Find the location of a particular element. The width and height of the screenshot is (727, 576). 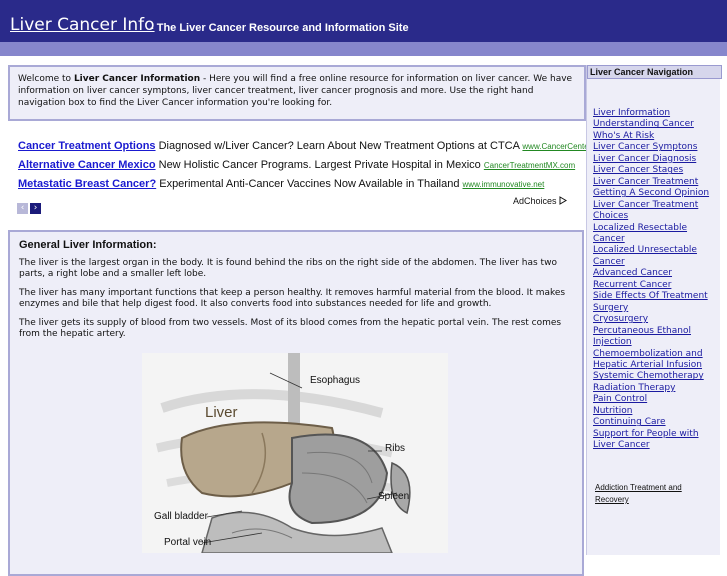

nav-link-support: Support for People with Liver Cancer is located at coordinates (655, 440).